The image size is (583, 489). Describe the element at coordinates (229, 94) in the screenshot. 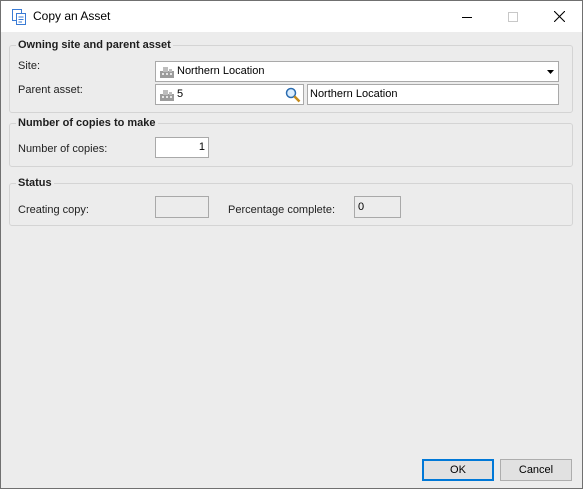

I see `parent-asset-field: 5` at that location.